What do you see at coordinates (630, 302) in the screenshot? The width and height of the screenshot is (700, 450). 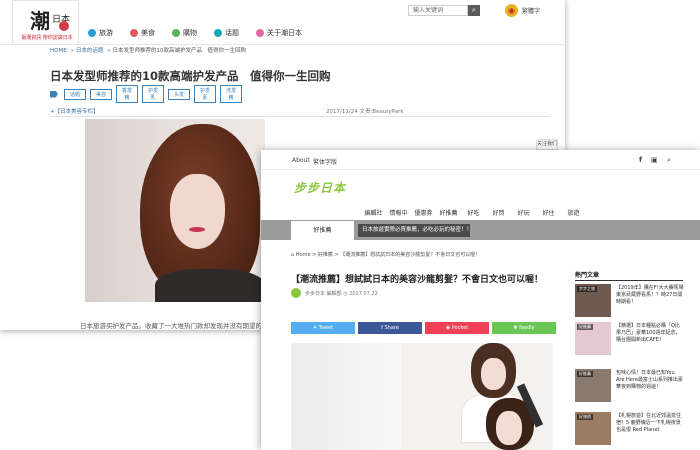 I see `popular-article-item: 步步之旅 【2019年】購在F!大大賽馬場東京武蔵野看馬！？時27日間時期看！` at bounding box center [630, 302].